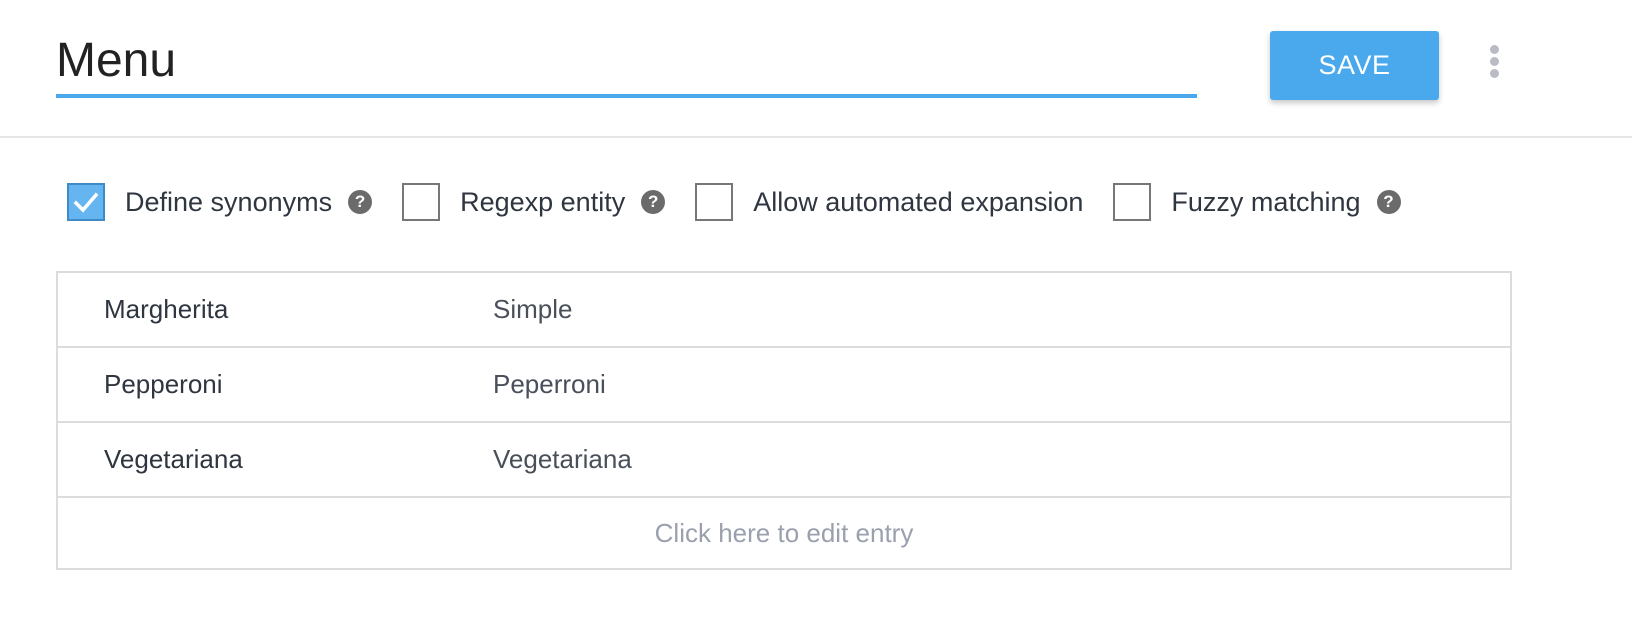 Image resolution: width=1632 pixels, height=642 pixels. I want to click on entity-name-input, so click(626, 60).